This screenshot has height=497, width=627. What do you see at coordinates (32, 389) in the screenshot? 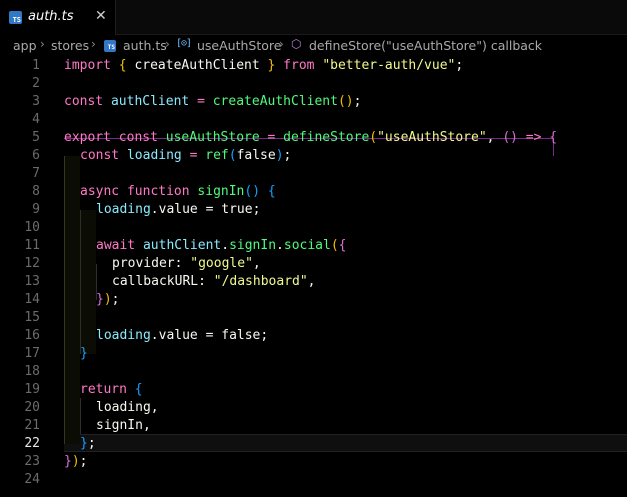
I see `line-number: 19` at bounding box center [32, 389].